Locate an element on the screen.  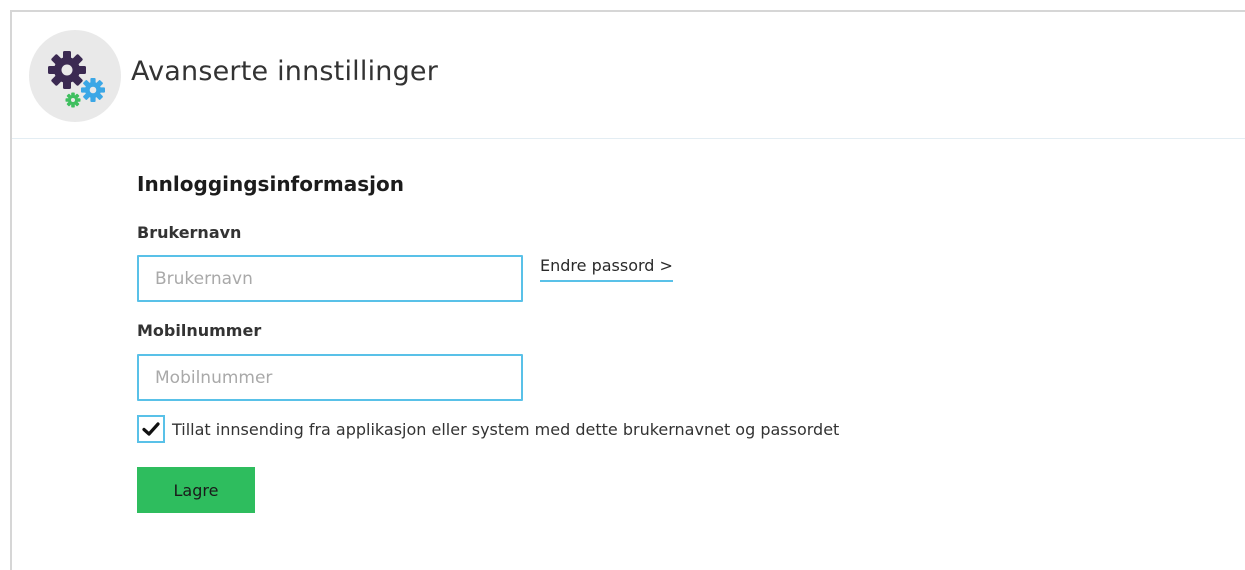
change-password-link: Endre passord > is located at coordinates (606, 269).